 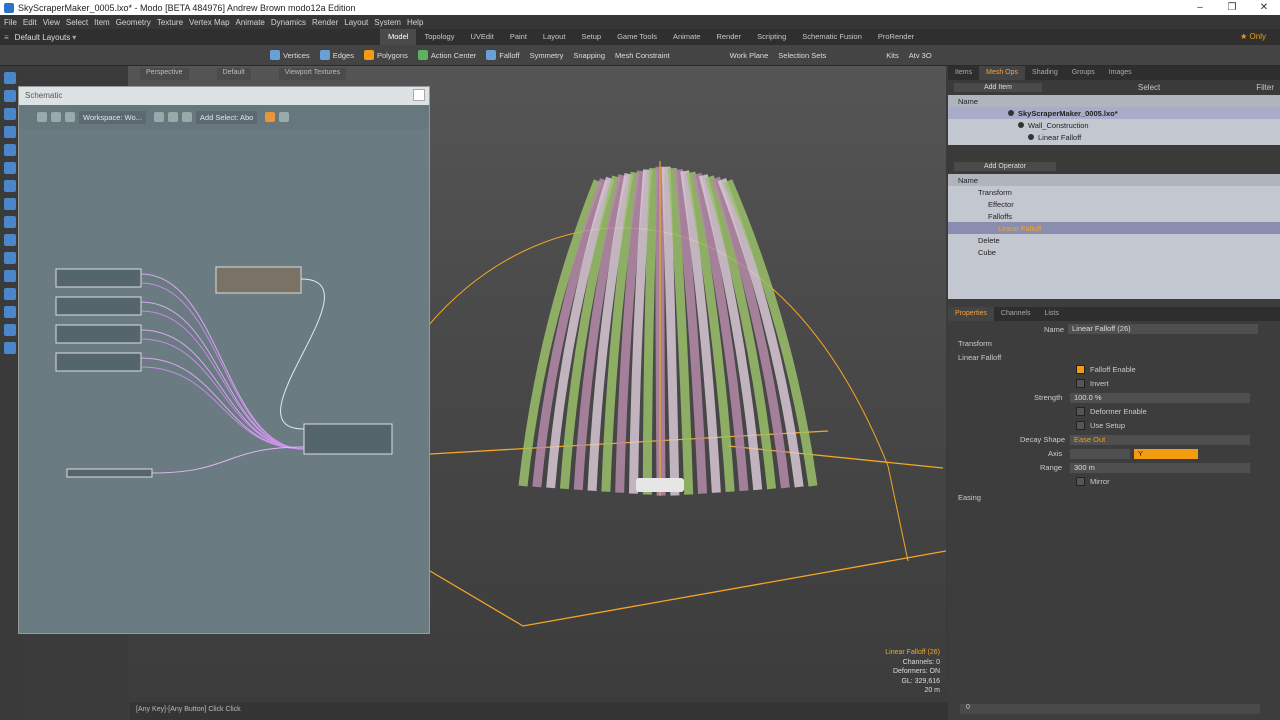 I want to click on invert-checkbox, so click(x=1080, y=383).